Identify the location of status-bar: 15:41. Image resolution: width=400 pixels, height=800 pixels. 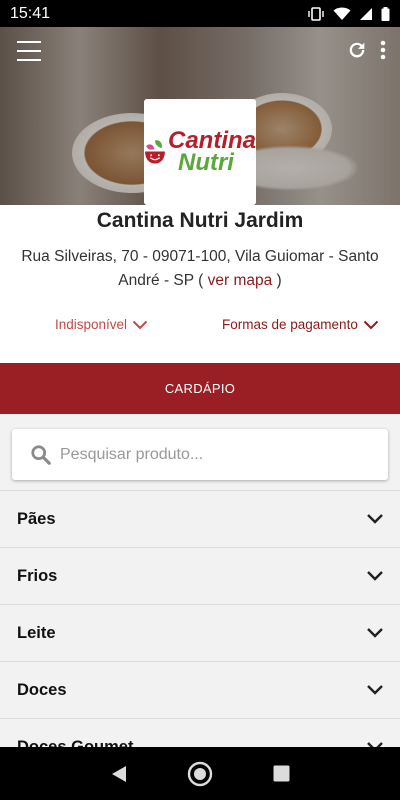
(200, 13).